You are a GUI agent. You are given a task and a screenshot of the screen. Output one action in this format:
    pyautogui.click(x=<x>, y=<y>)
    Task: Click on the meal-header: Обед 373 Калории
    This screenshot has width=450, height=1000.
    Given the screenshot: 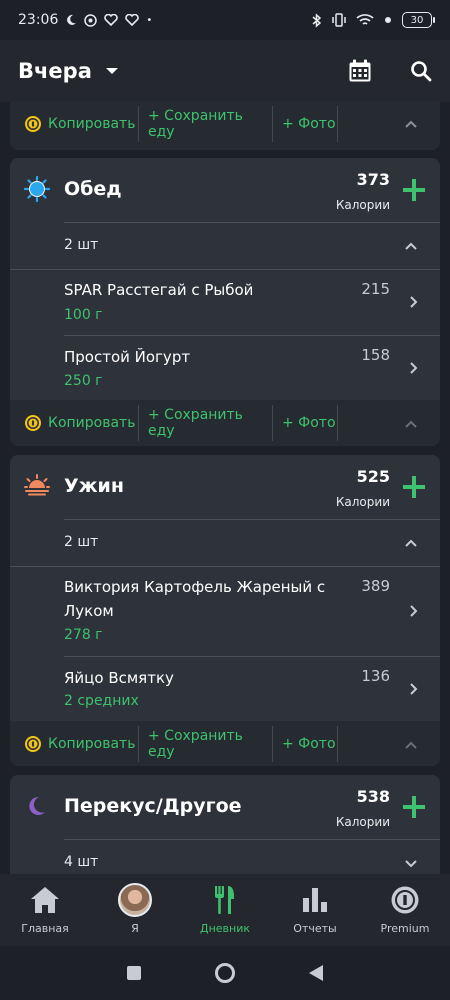 What is the action you would take?
    pyautogui.click(x=225, y=190)
    